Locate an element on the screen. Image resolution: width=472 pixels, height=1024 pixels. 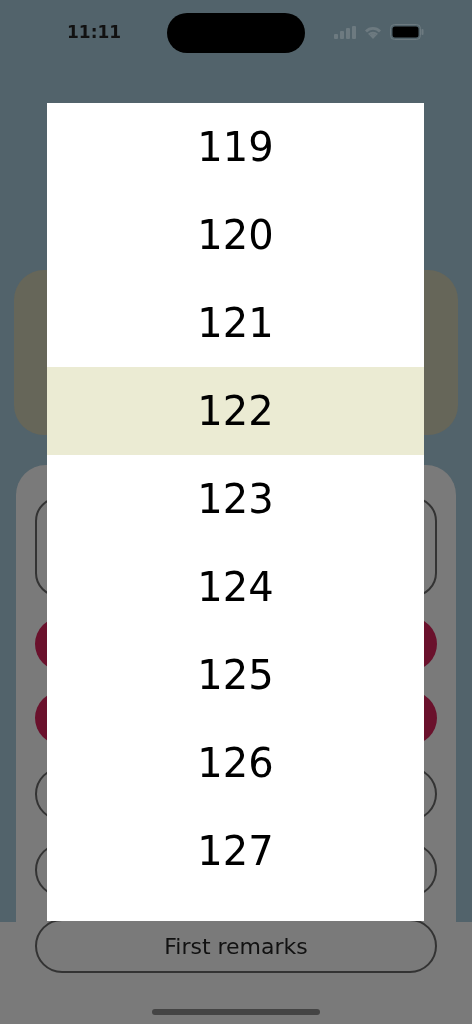
battery-icon is located at coordinates (407, 32).